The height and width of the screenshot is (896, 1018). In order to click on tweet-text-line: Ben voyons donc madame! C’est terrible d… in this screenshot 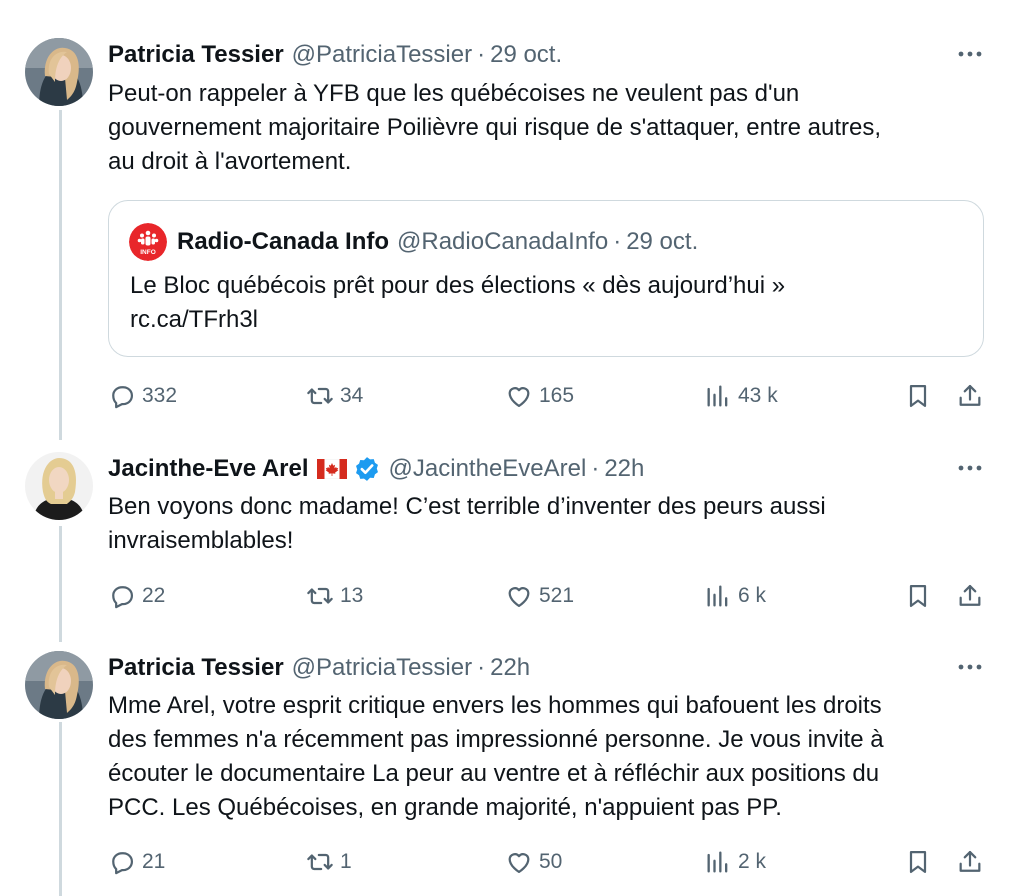, I will do `click(467, 506)`.